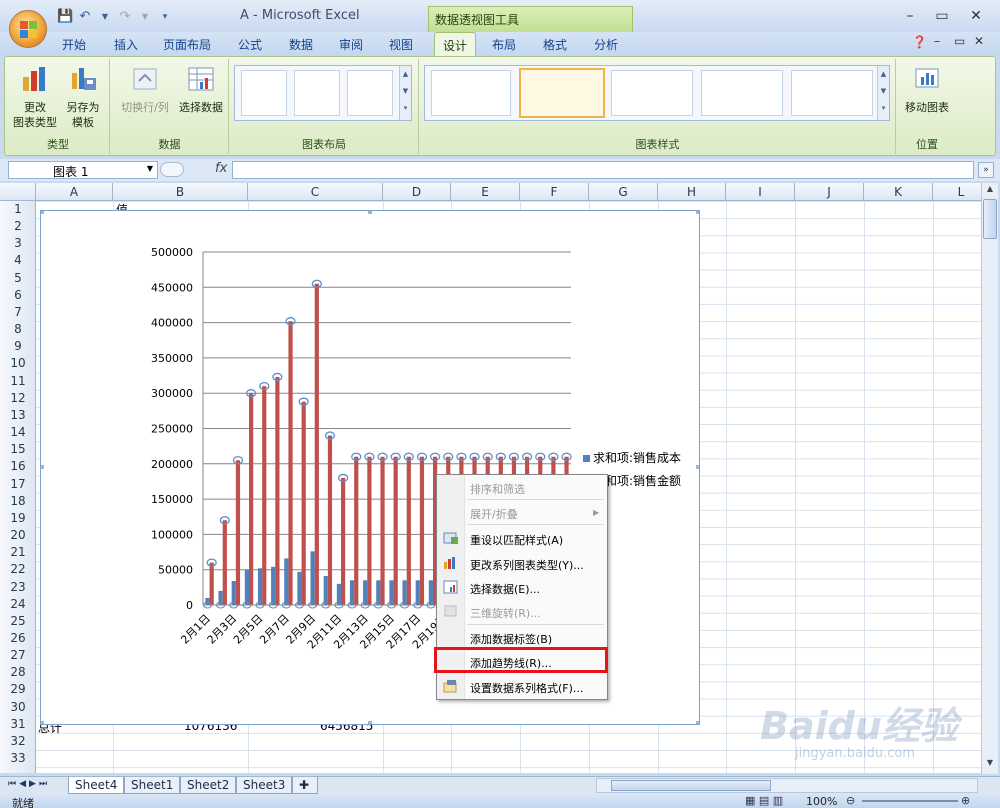 The image size is (1000, 808). What do you see at coordinates (83, 97) in the screenshot?
I see `save-as-template-button: 另存为 模板` at bounding box center [83, 97].